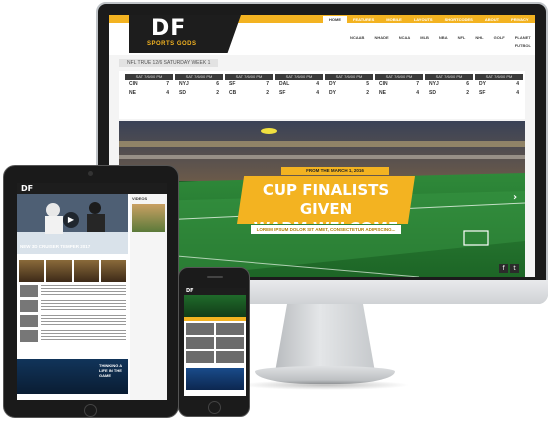  What do you see at coordinates (423, 19) in the screenshot?
I see `nav-layouts: LAYOUTS` at bounding box center [423, 19].